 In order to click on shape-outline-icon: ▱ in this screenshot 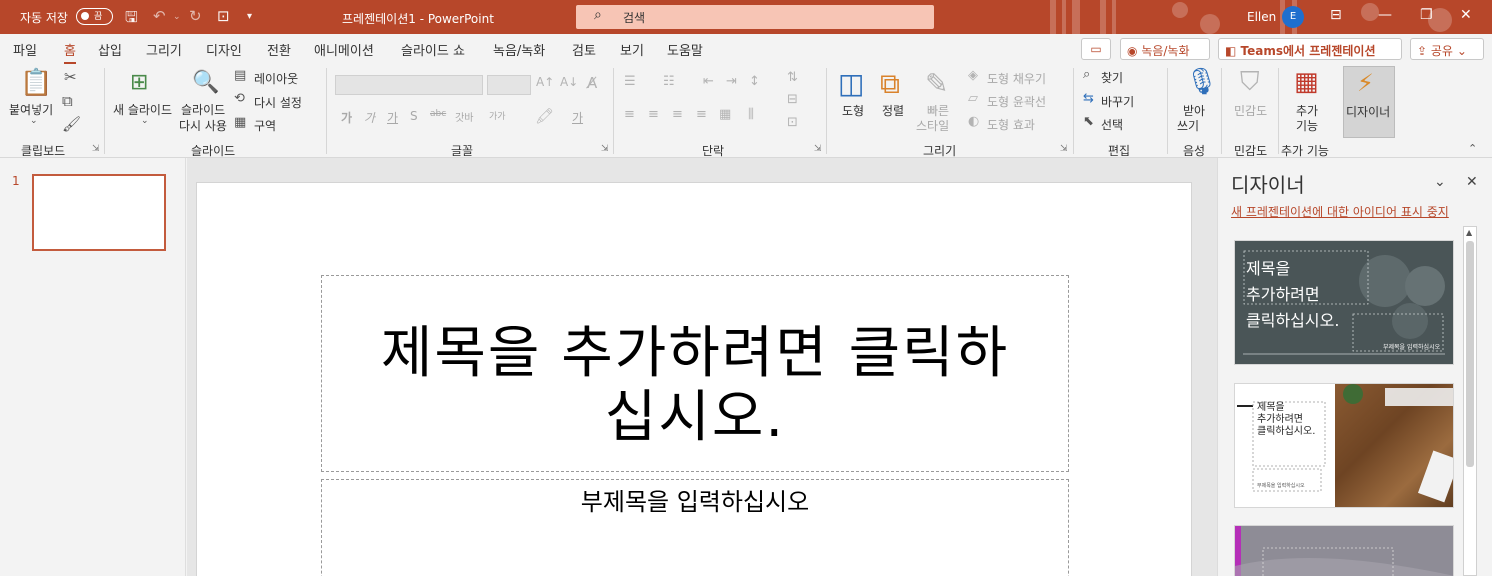, I will do `click(973, 98)`.